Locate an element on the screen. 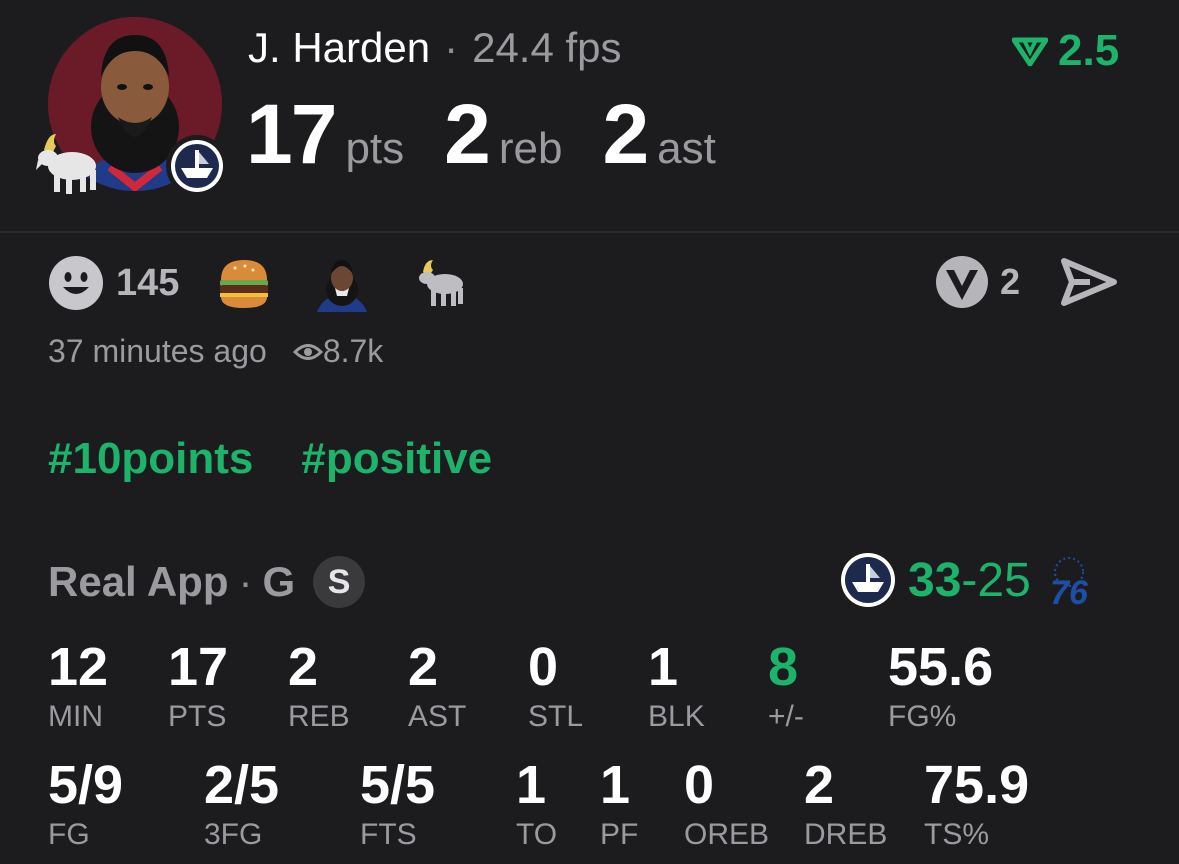 The height and width of the screenshot is (864, 1179). hashtags: #10points #positive is located at coordinates (294, 459).